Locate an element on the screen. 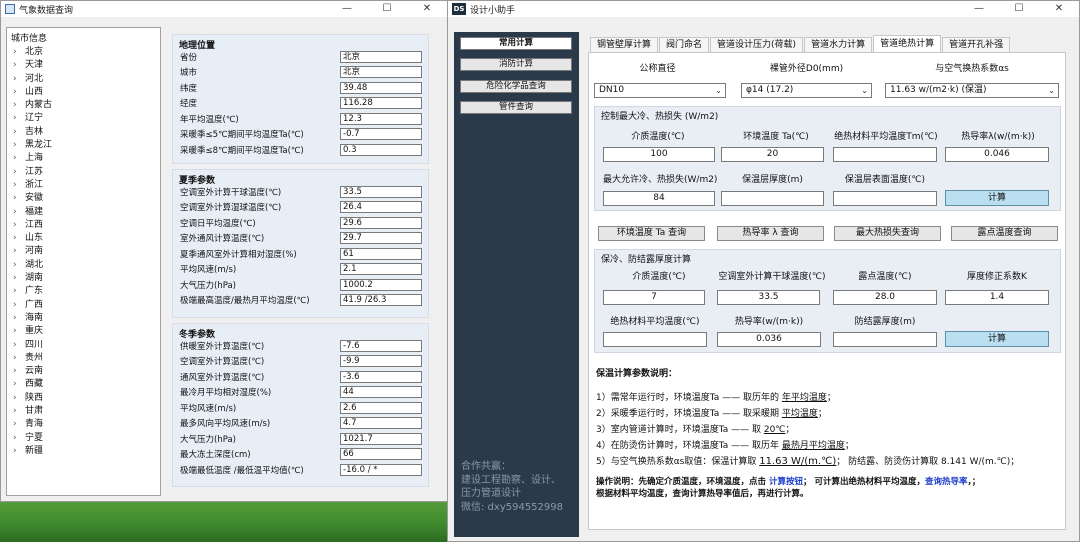  city-tree-item: › 福建 is located at coordinates (83, 212).